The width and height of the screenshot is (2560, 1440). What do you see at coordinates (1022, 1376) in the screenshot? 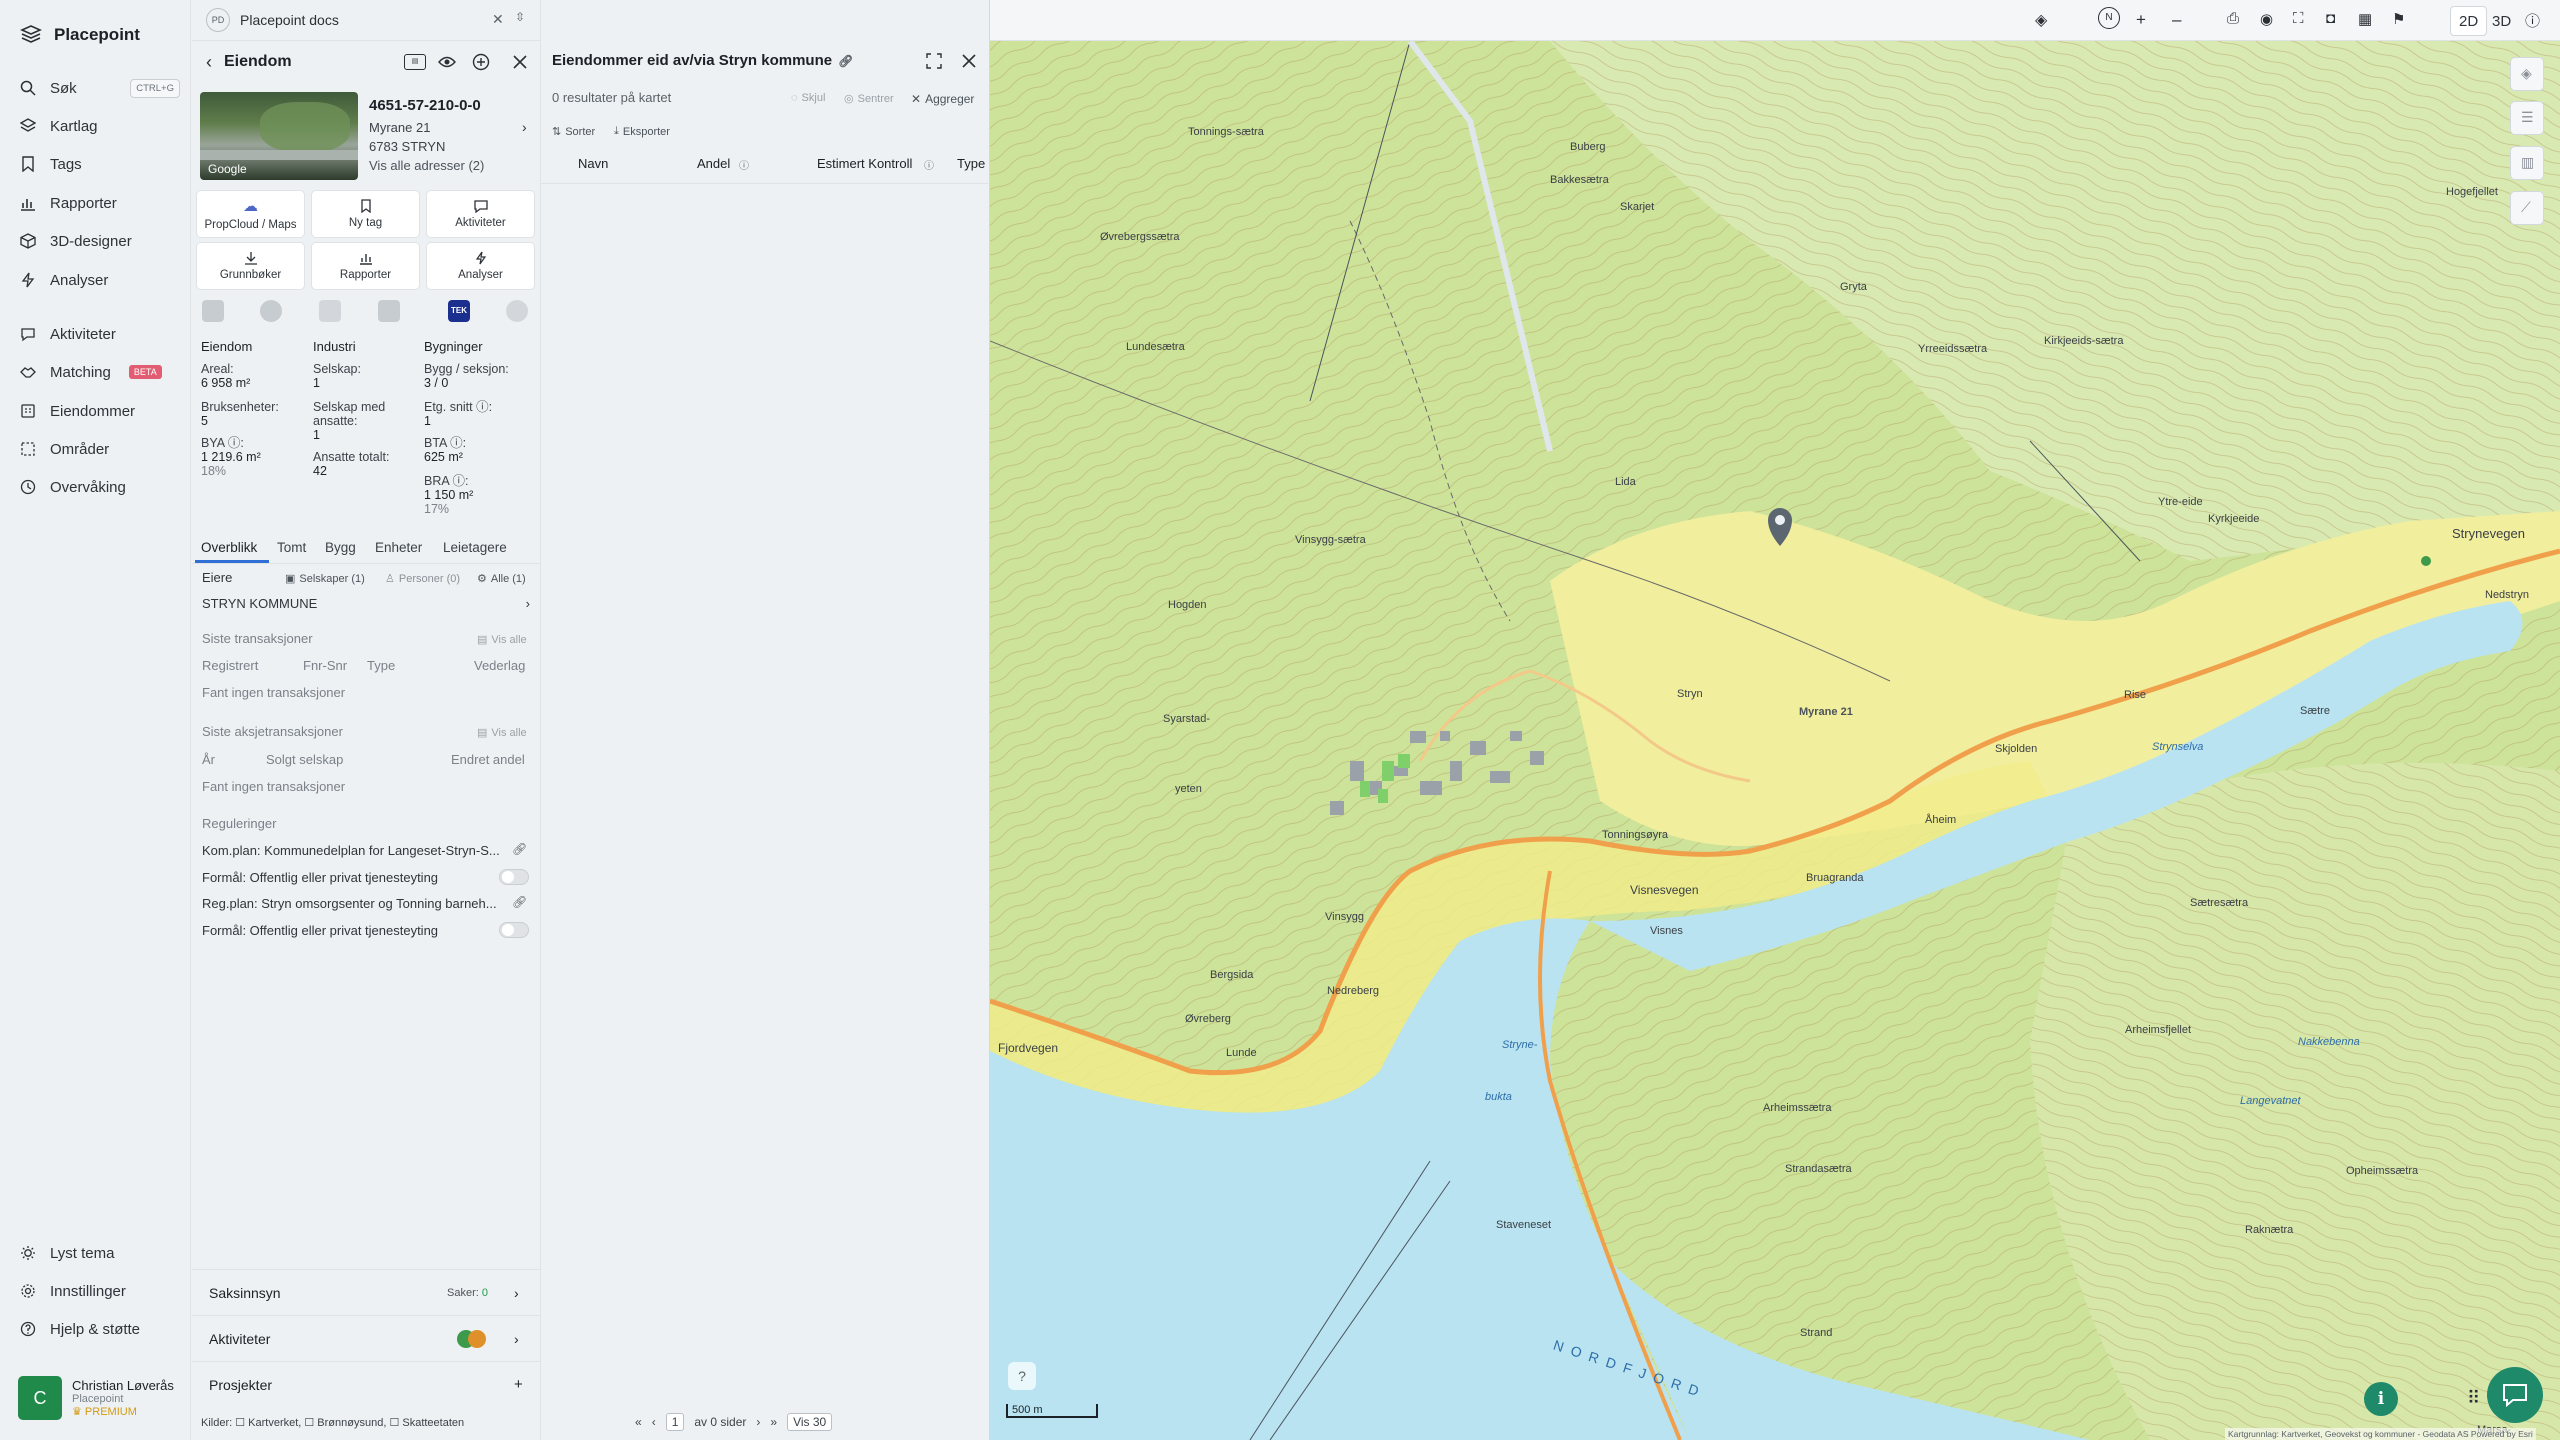
I see `help-icon: ?` at bounding box center [1022, 1376].